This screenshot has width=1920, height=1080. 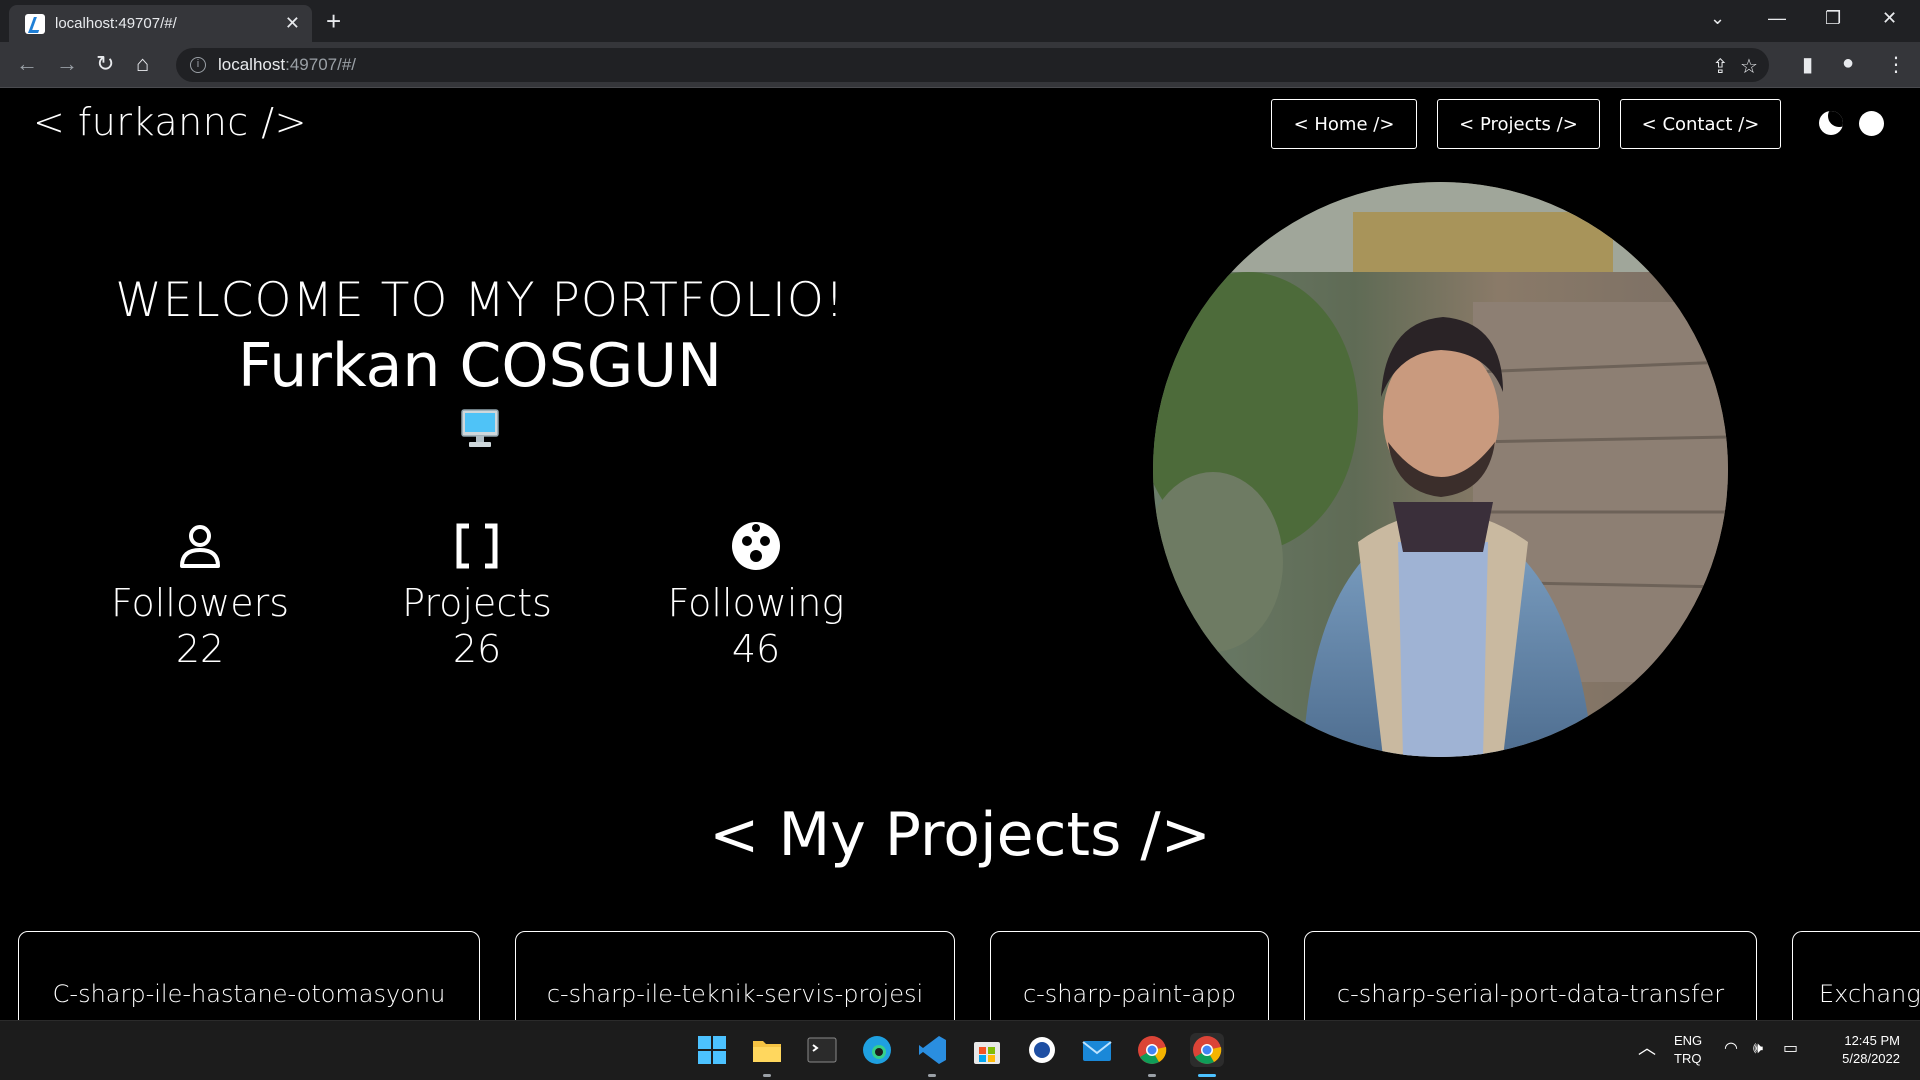 I want to click on site-logo: < furkannc />, so click(x=170, y=122).